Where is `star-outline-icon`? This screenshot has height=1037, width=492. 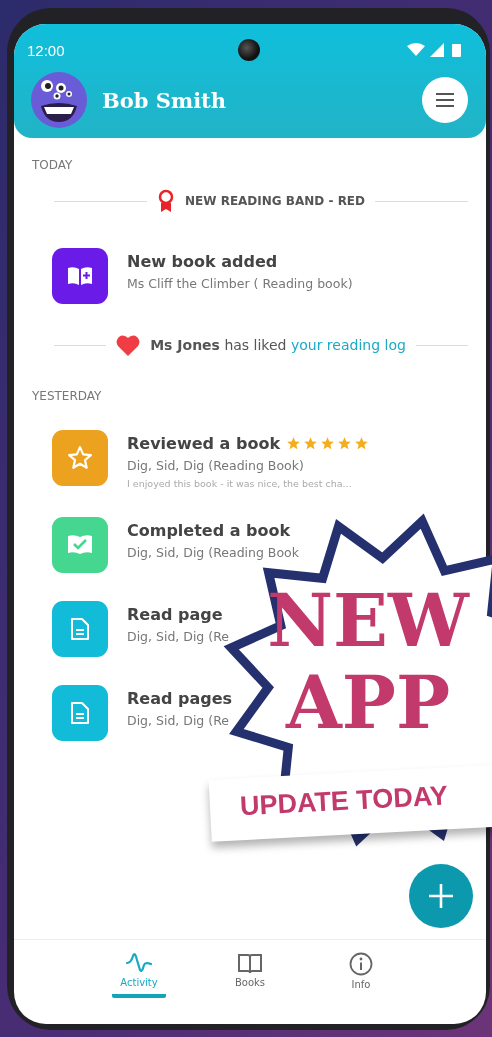 star-outline-icon is located at coordinates (80, 458).